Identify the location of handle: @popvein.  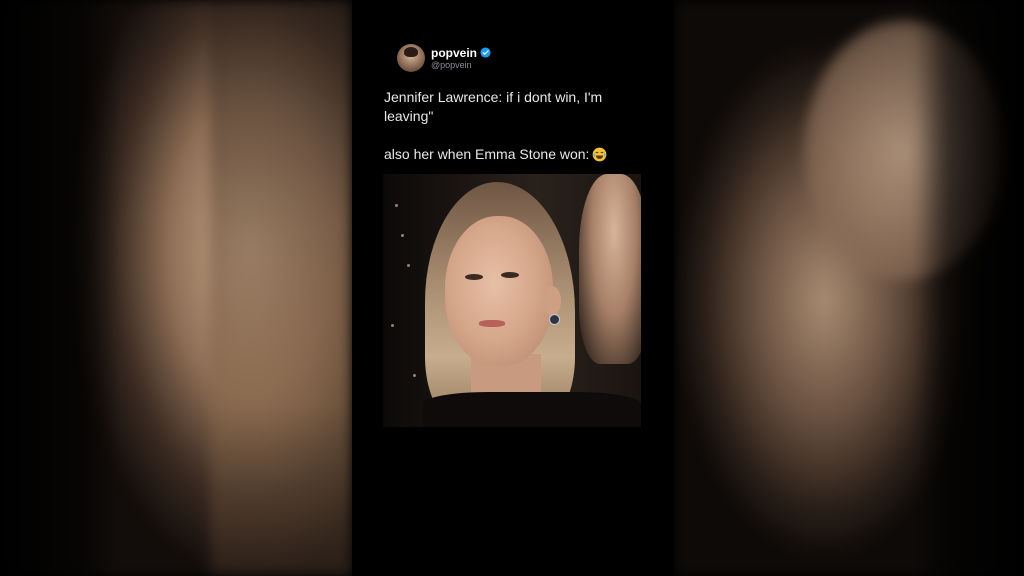
(461, 65).